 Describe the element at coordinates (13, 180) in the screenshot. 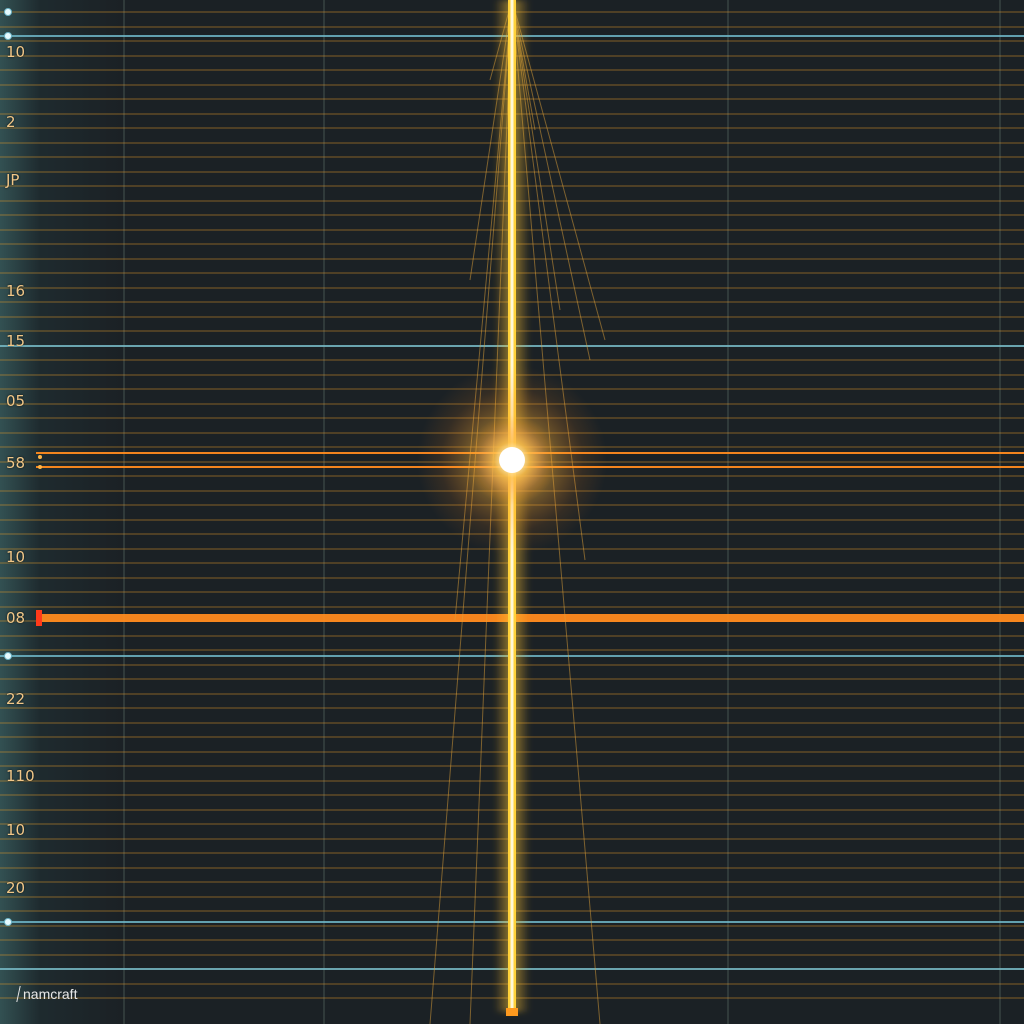

I see `axis-label: JP` at that location.